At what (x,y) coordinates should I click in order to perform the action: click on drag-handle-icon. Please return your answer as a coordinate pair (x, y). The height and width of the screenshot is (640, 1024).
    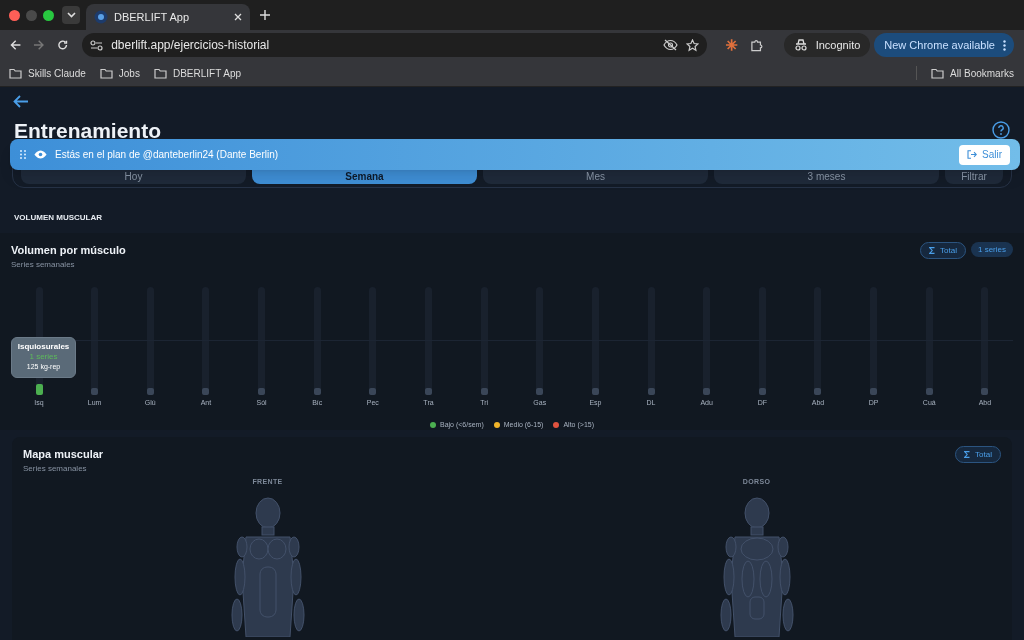
    Looking at the image, I should click on (23, 154).